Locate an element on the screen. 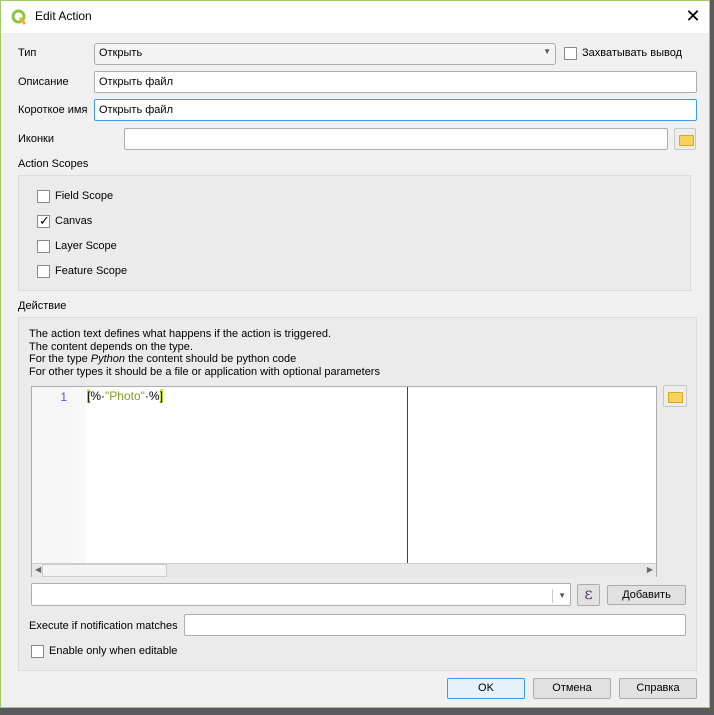 Image resolution: width=714 pixels, height=715 pixels. canvas-label: Canvas is located at coordinates (74, 221).